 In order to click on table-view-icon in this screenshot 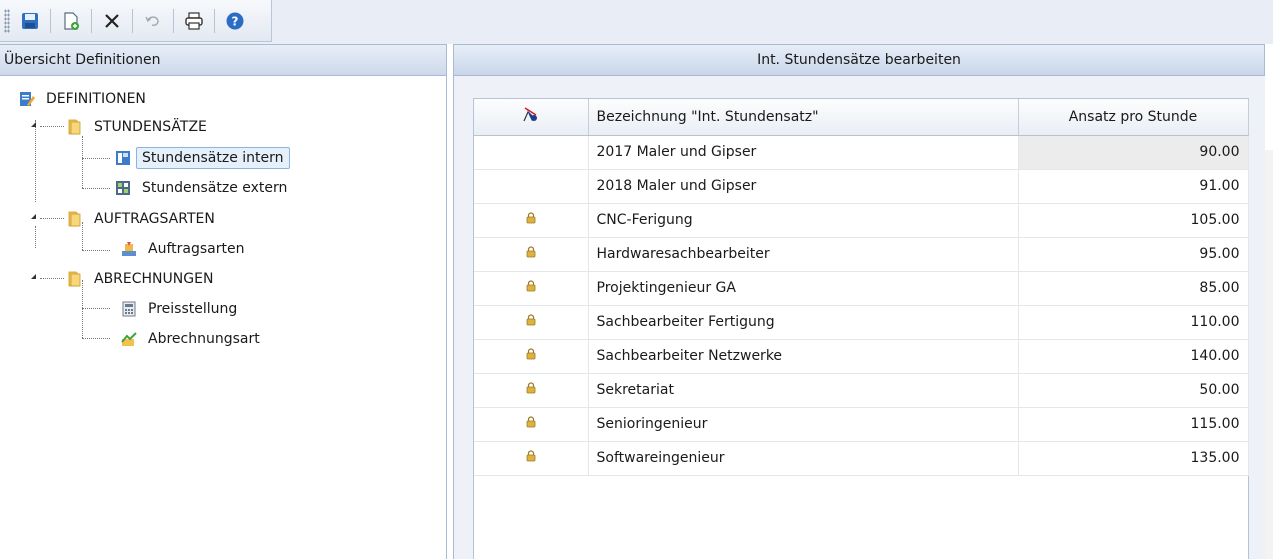, I will do `click(123, 158)`.